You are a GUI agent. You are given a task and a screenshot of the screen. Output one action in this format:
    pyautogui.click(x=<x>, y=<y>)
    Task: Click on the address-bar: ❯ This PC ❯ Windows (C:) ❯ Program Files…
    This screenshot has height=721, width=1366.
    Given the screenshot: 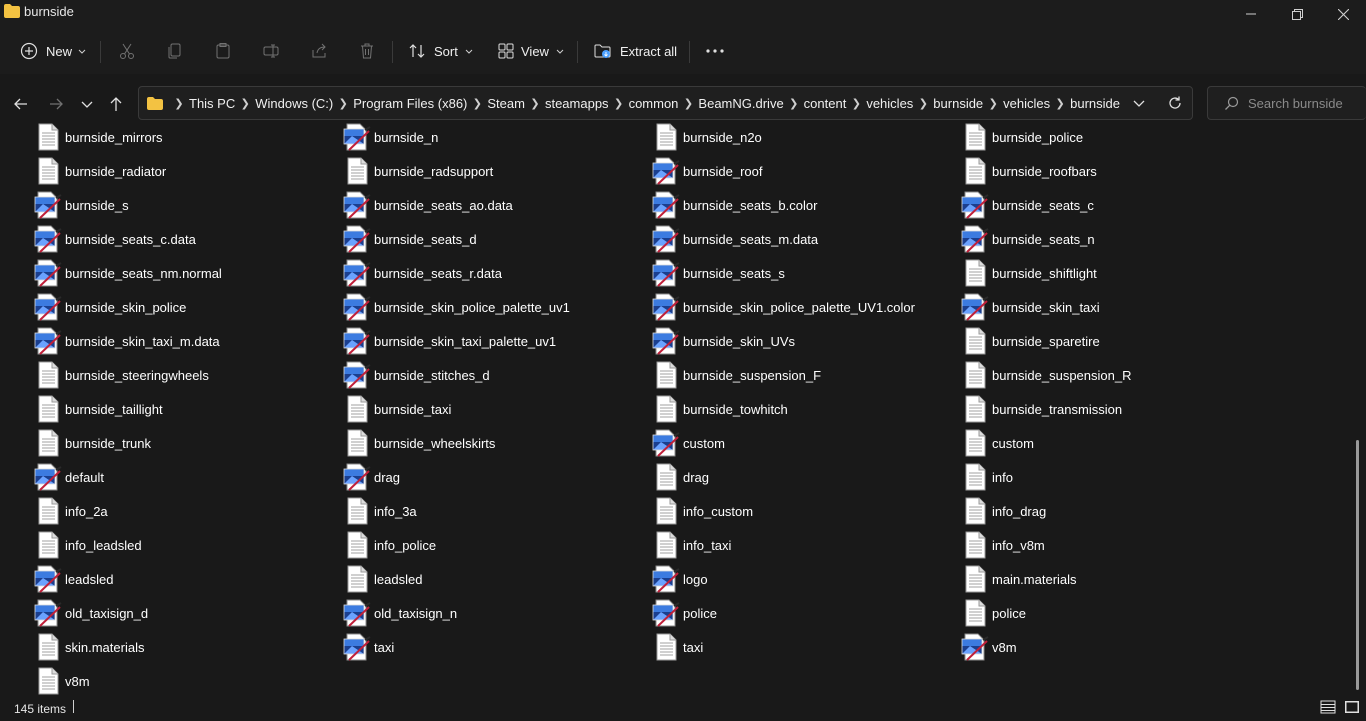 What is the action you would take?
    pyautogui.click(x=665, y=103)
    